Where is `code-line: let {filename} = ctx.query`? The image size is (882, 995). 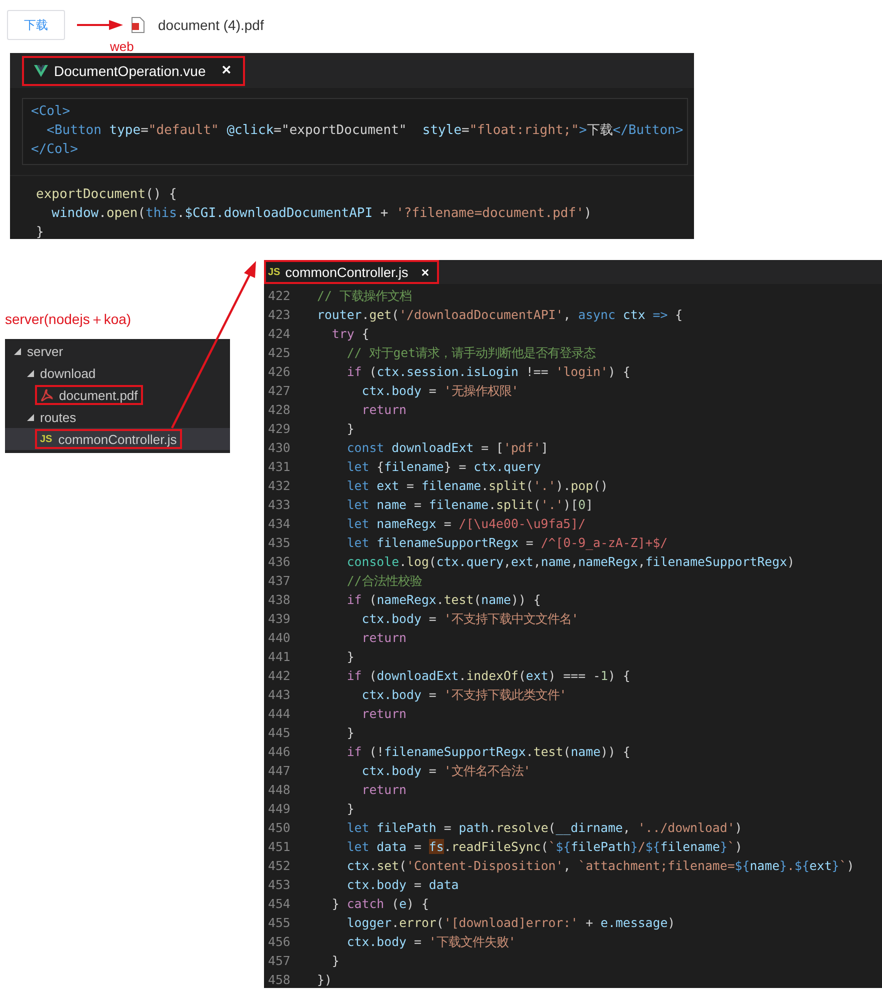 code-line: let {filename} = ctx.query is located at coordinates (443, 467).